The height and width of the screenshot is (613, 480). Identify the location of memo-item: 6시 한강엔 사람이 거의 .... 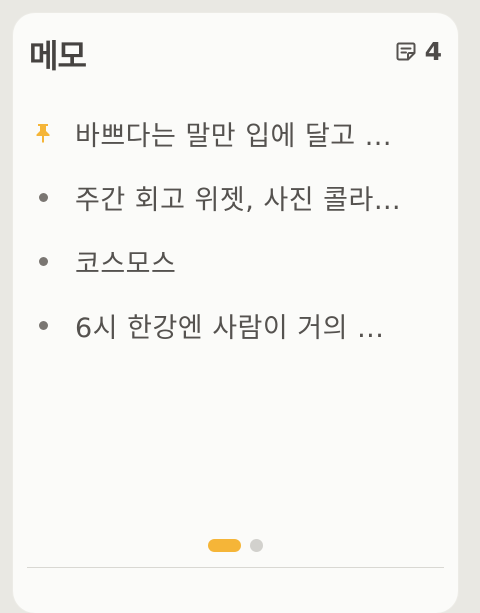
(235, 325).